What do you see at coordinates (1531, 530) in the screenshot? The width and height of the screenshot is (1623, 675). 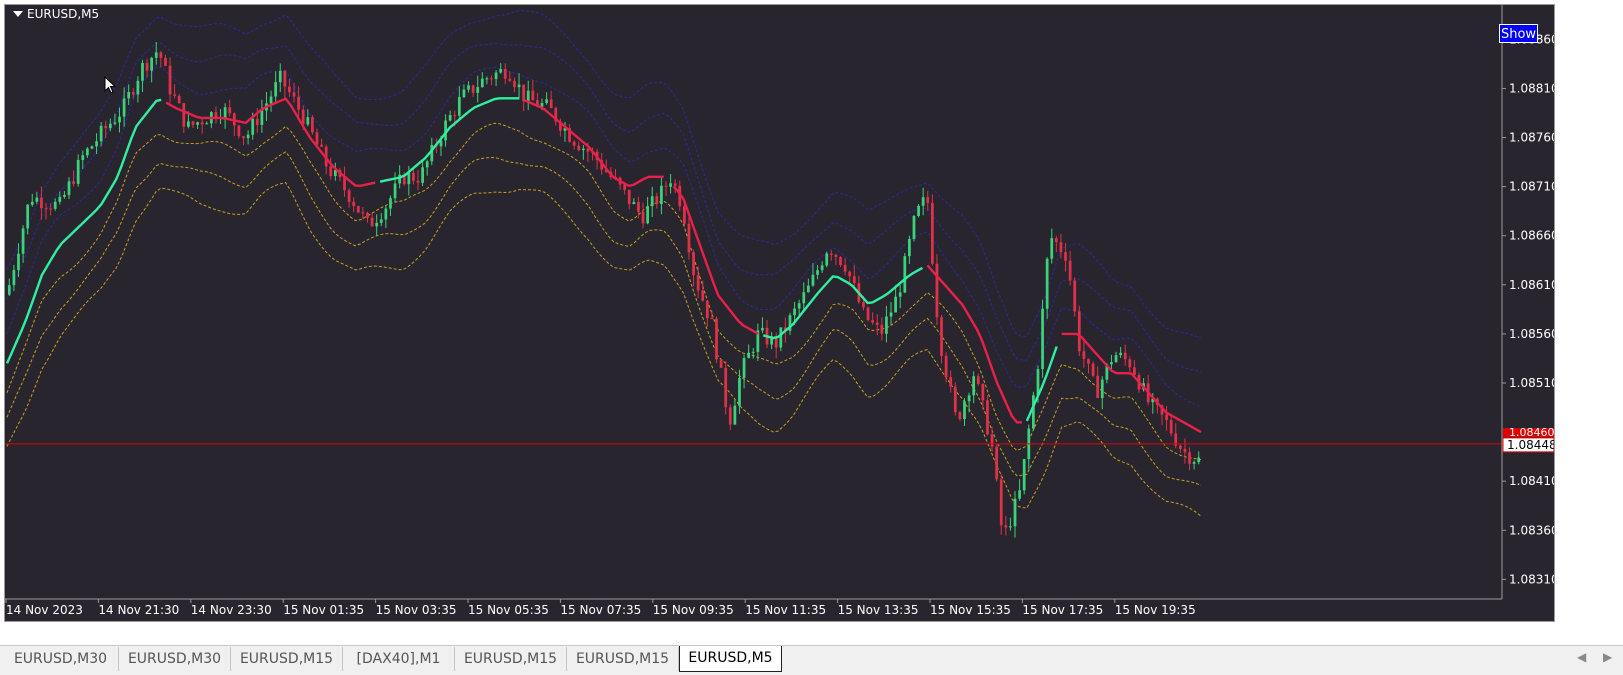 I see `y-tick-label: 1.08360` at bounding box center [1531, 530].